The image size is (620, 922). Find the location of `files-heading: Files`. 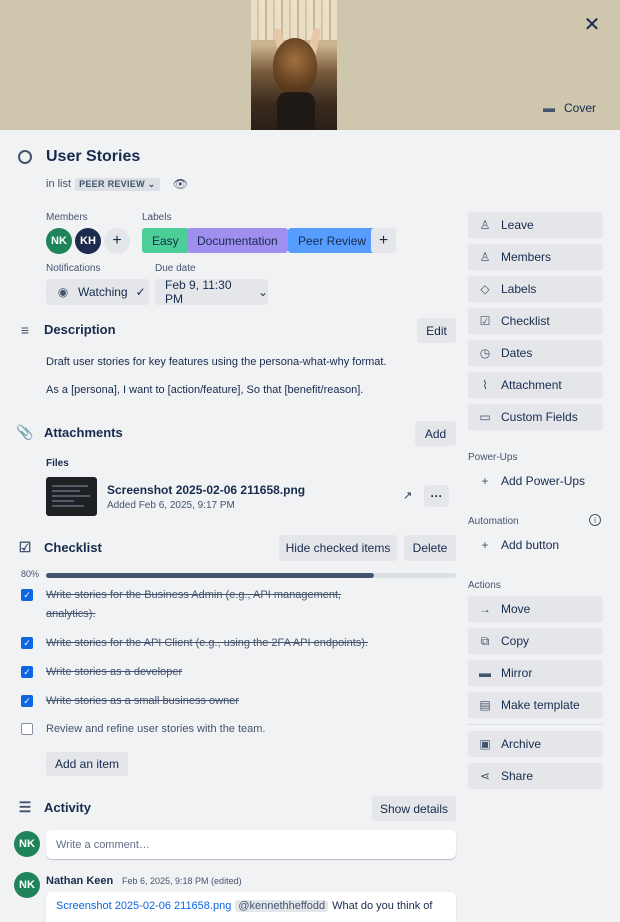

files-heading: Files is located at coordinates (57, 463).